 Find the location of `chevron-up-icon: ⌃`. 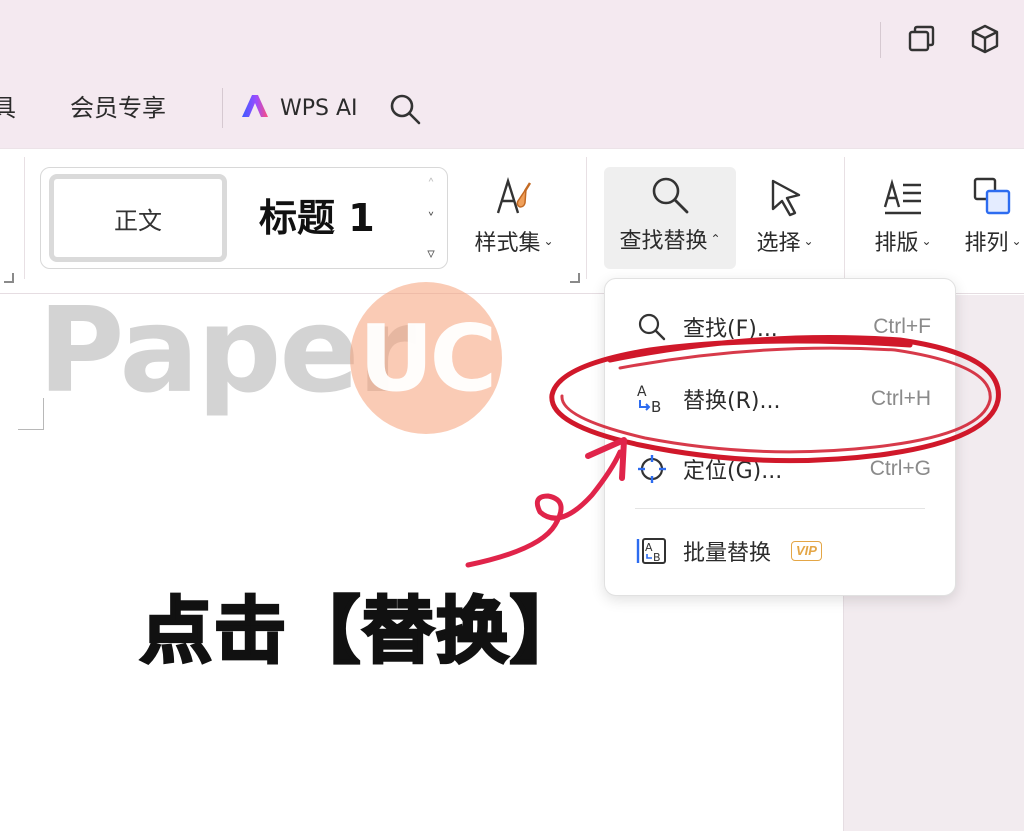

chevron-up-icon: ⌃ is located at coordinates (715, 239).